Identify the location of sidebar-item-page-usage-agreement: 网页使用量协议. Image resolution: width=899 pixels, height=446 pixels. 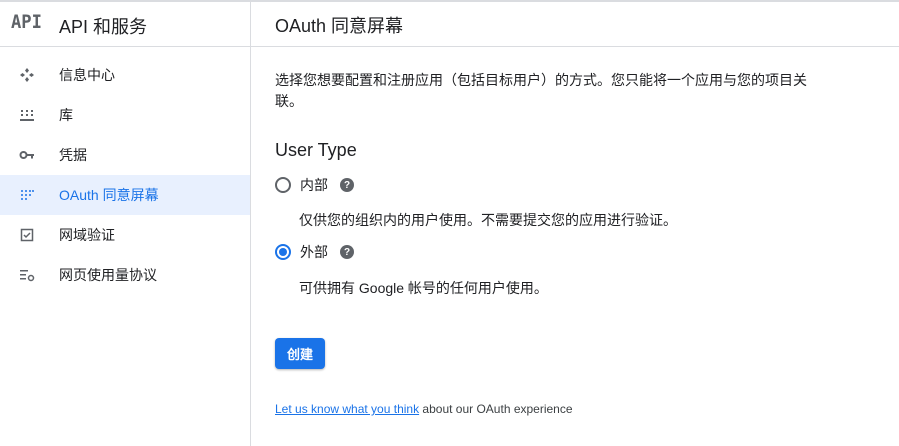
(125, 275).